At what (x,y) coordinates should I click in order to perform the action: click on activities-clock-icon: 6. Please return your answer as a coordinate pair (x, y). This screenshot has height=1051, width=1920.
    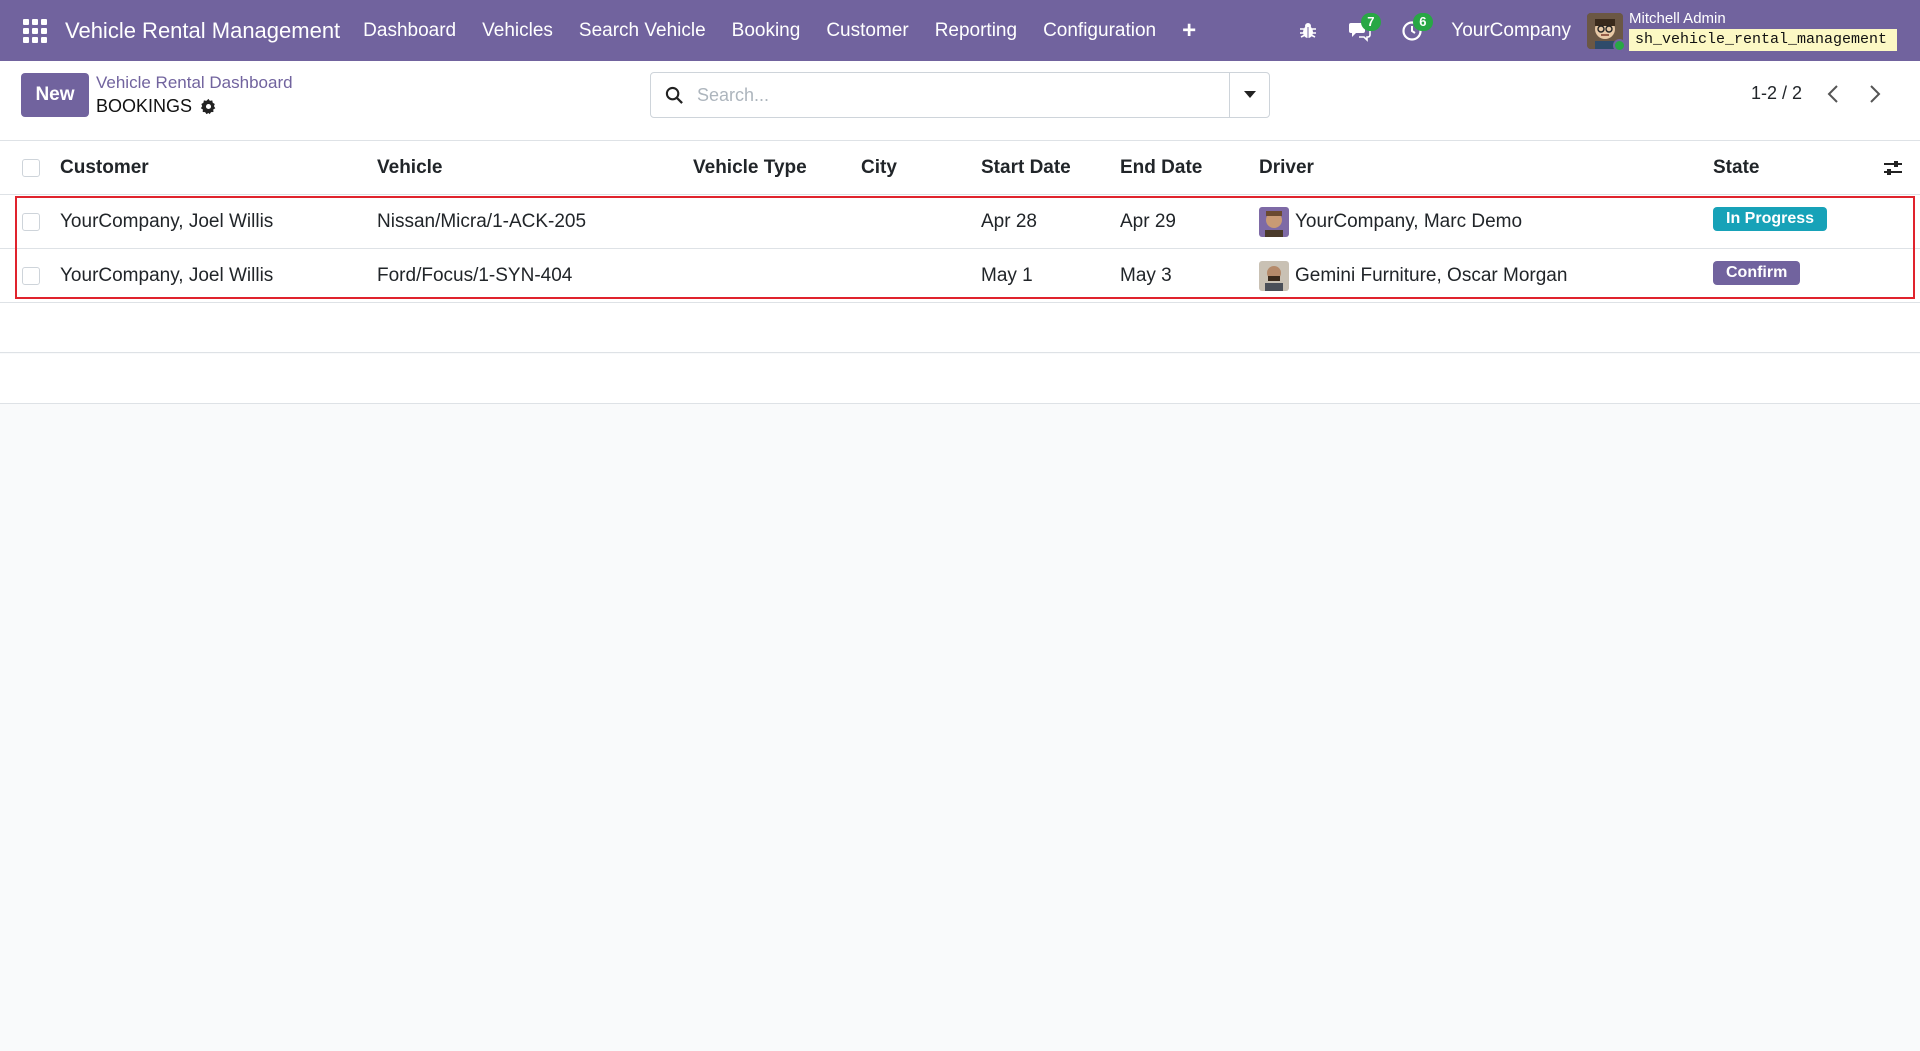
    Looking at the image, I should click on (1415, 29).